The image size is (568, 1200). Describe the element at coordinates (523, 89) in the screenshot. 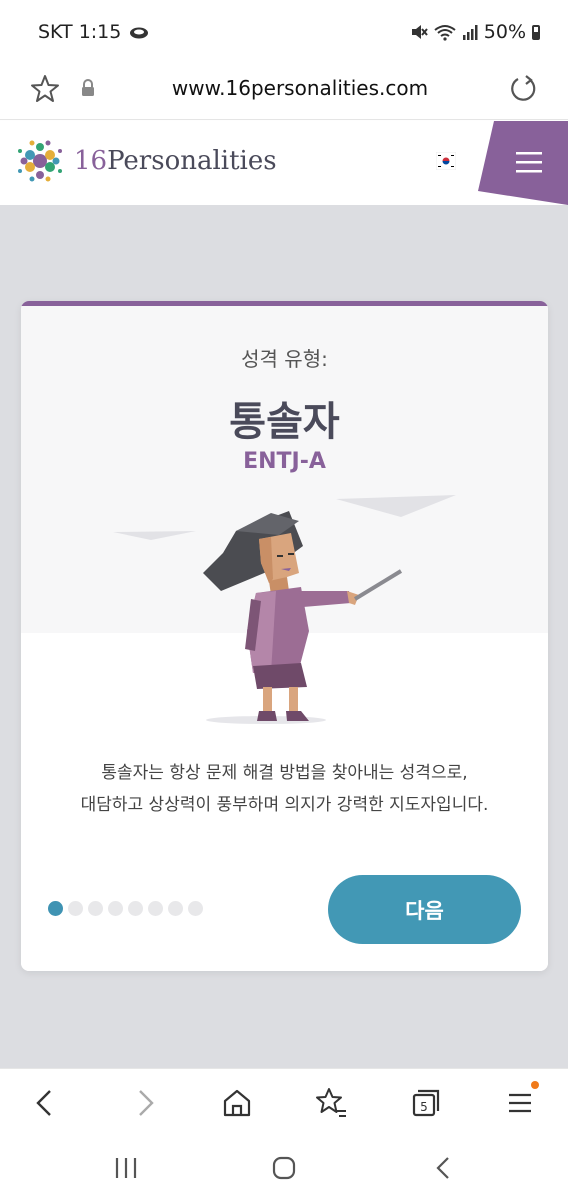

I see `reload-icon` at that location.